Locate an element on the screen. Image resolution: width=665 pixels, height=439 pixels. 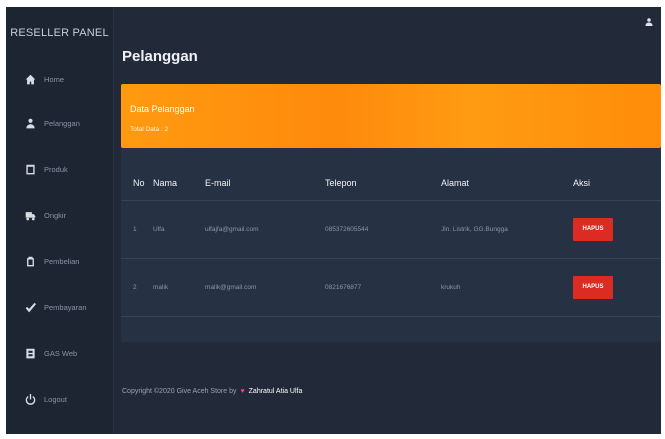
clipboard-icon is located at coordinates (30, 261).